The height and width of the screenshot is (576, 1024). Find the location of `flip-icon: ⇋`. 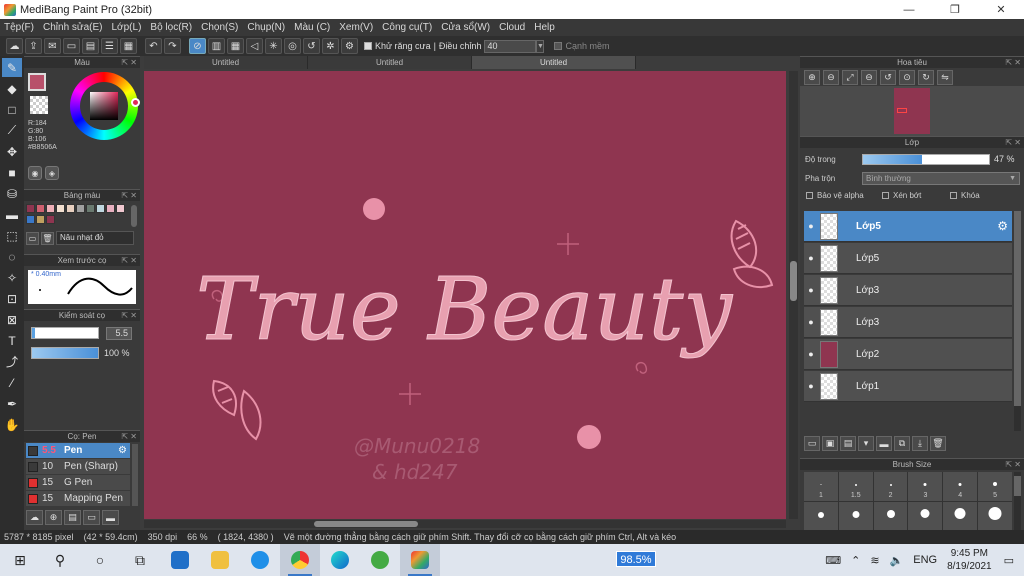

flip-icon: ⇋ is located at coordinates (945, 77).